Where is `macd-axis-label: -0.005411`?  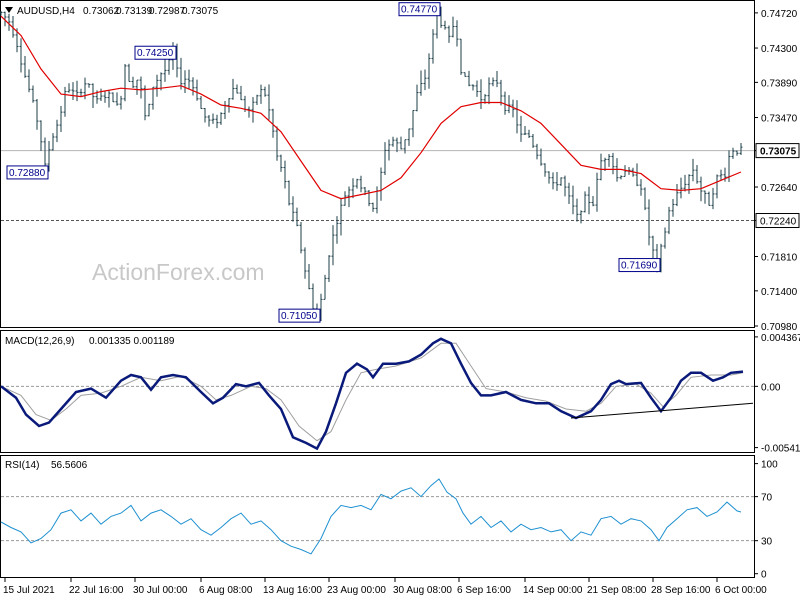 macd-axis-label: -0.005411 is located at coordinates (780, 449).